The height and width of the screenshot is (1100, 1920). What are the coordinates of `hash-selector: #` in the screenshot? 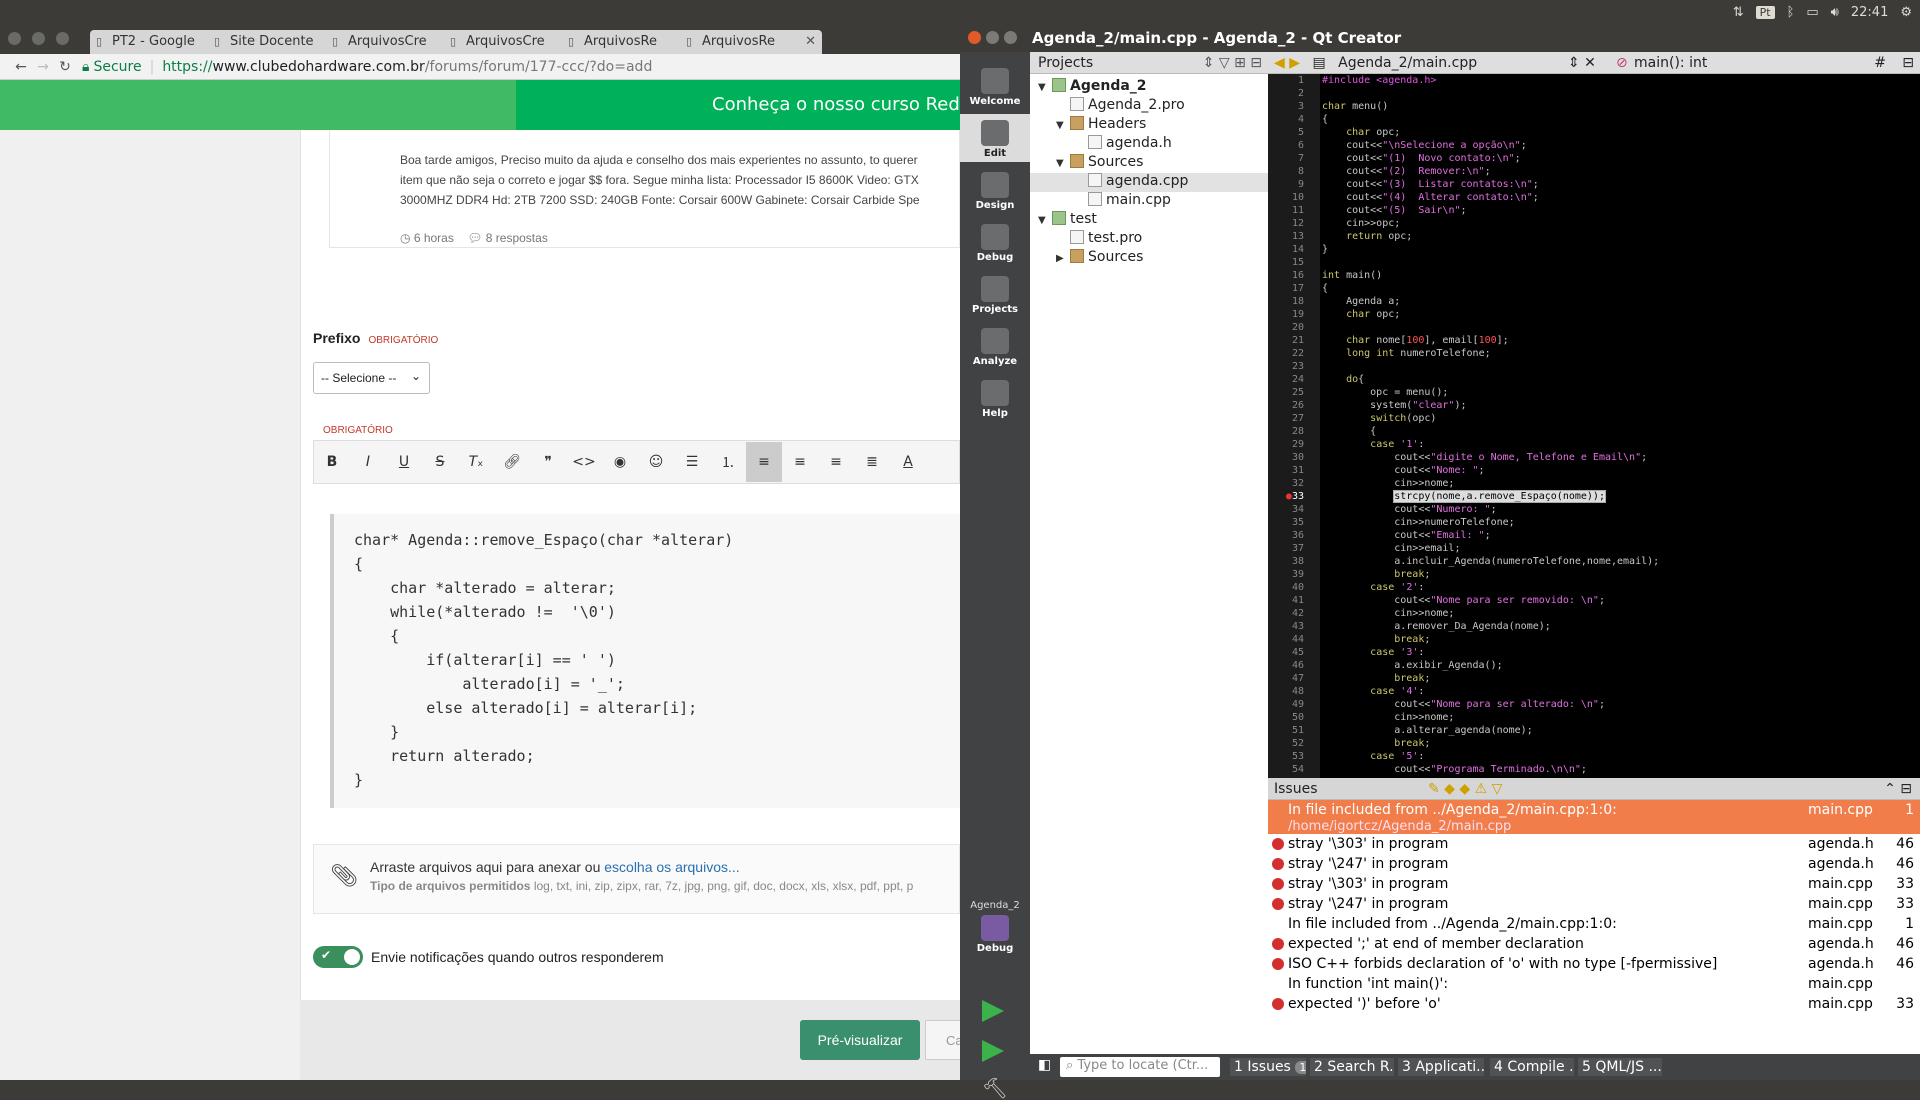 It's located at (1880, 63).